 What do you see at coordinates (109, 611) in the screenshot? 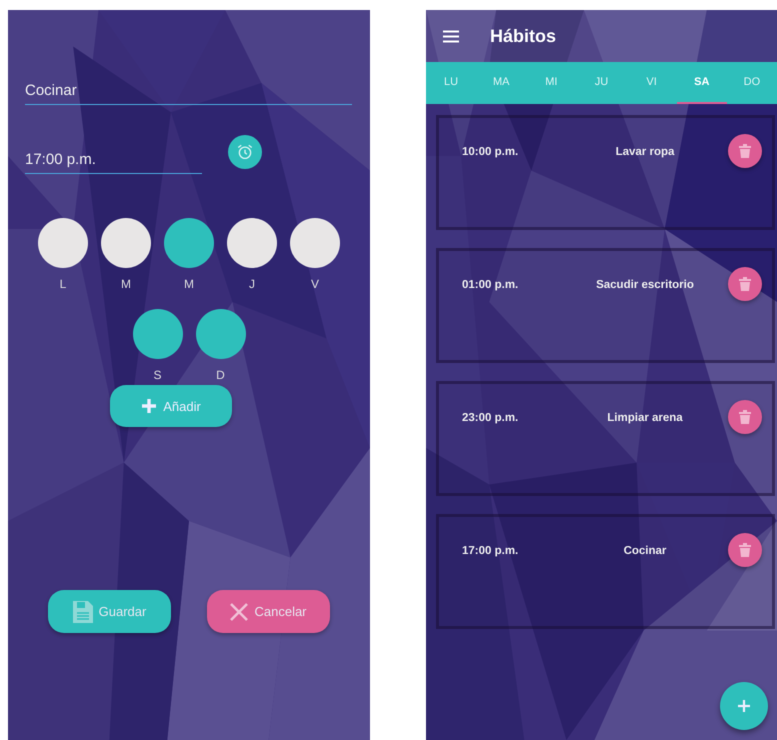
I see `save-button: Guardar` at bounding box center [109, 611].